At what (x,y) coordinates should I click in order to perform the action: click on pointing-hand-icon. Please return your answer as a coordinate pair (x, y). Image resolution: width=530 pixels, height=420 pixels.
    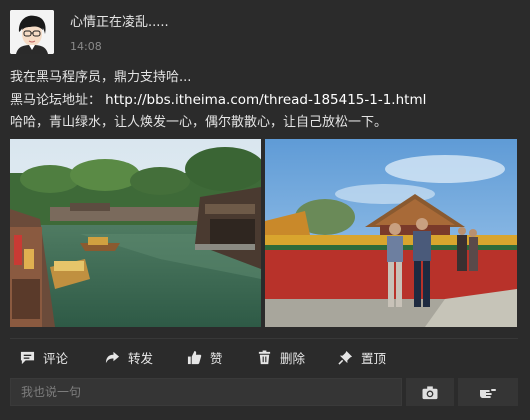
    Looking at the image, I should click on (488, 393).